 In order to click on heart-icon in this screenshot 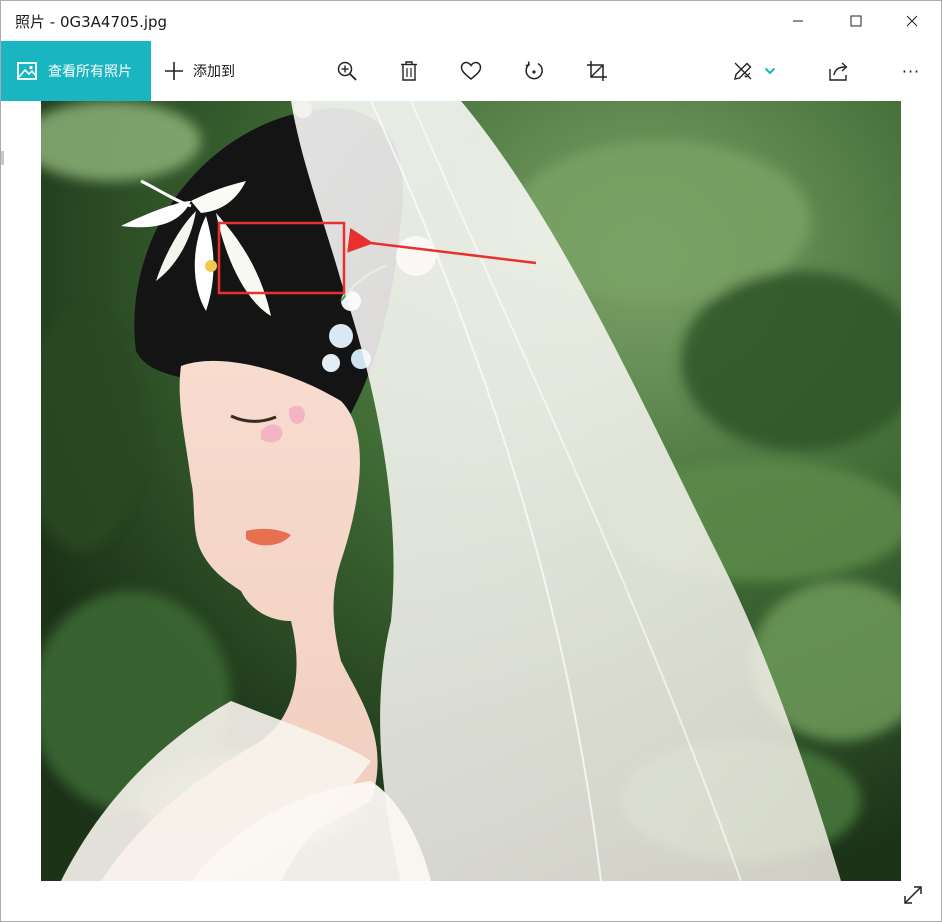, I will do `click(471, 70)`.